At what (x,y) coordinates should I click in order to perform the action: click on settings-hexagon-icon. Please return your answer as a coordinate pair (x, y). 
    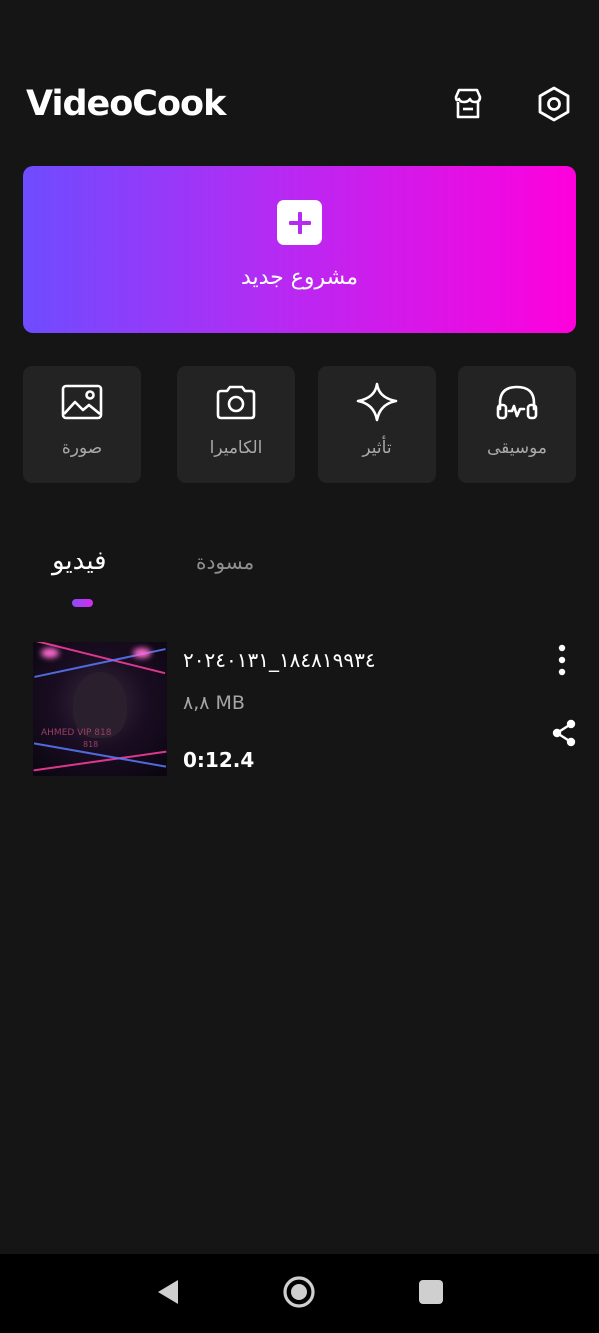
    Looking at the image, I should click on (554, 106).